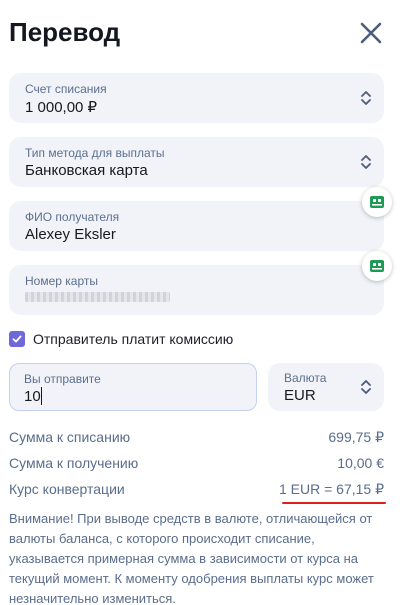 The image size is (400, 605). I want to click on send-amount-input: Вы отправите 10, so click(133, 387).